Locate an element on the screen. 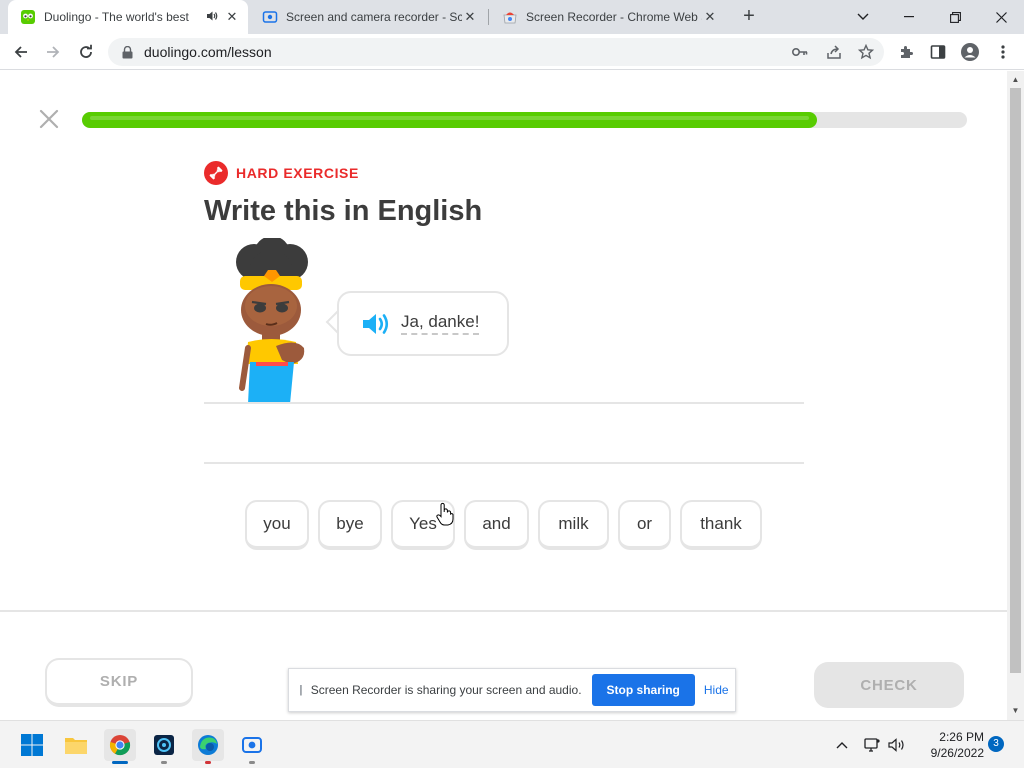 The height and width of the screenshot is (768, 1024). recorder-icon is located at coordinates (270, 17).